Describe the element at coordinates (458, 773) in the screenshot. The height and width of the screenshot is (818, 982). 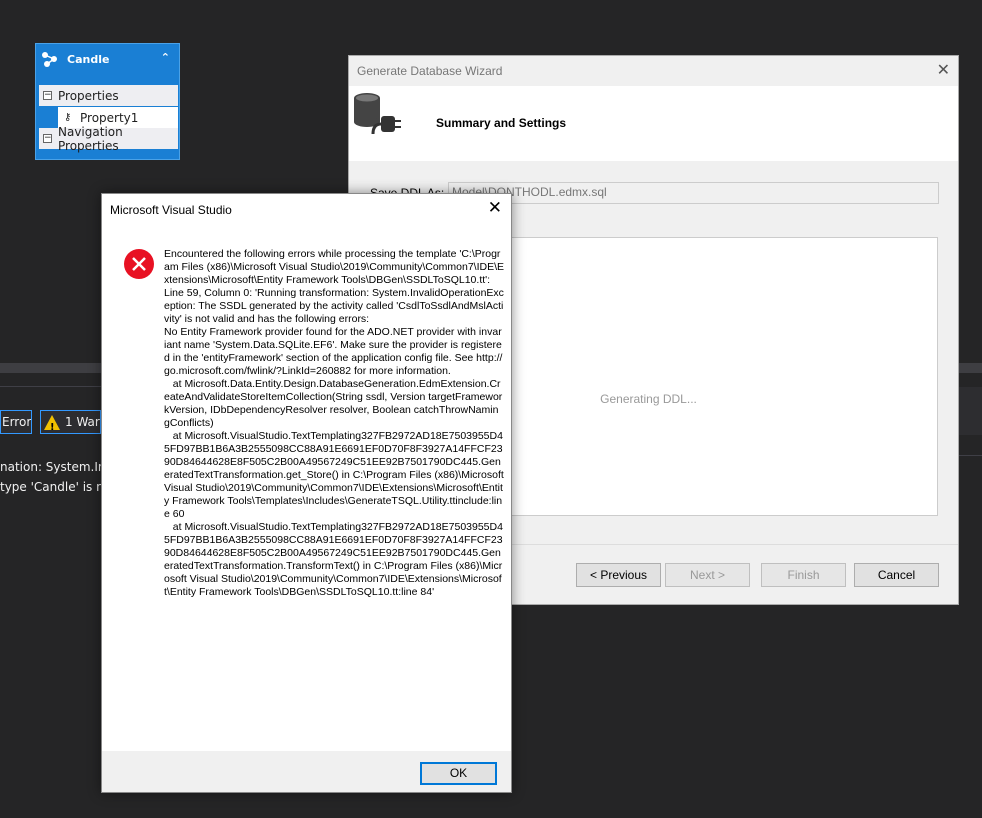
I see `ok-button: OK` at that location.